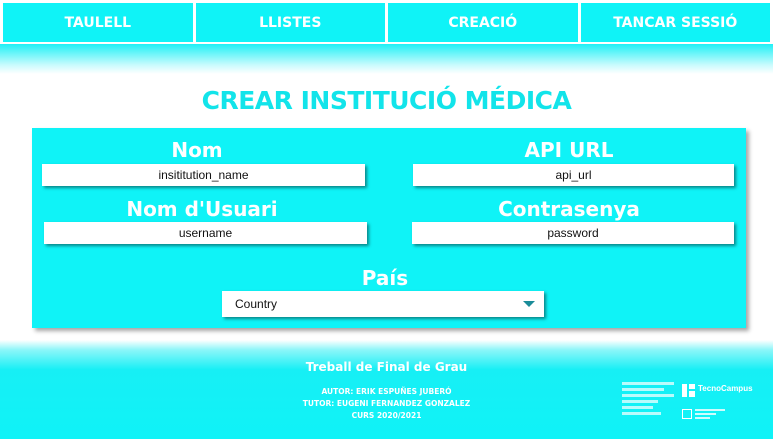 The height and width of the screenshot is (439, 773). I want to click on footer-title: Treball de Final de Grau, so click(386, 367).